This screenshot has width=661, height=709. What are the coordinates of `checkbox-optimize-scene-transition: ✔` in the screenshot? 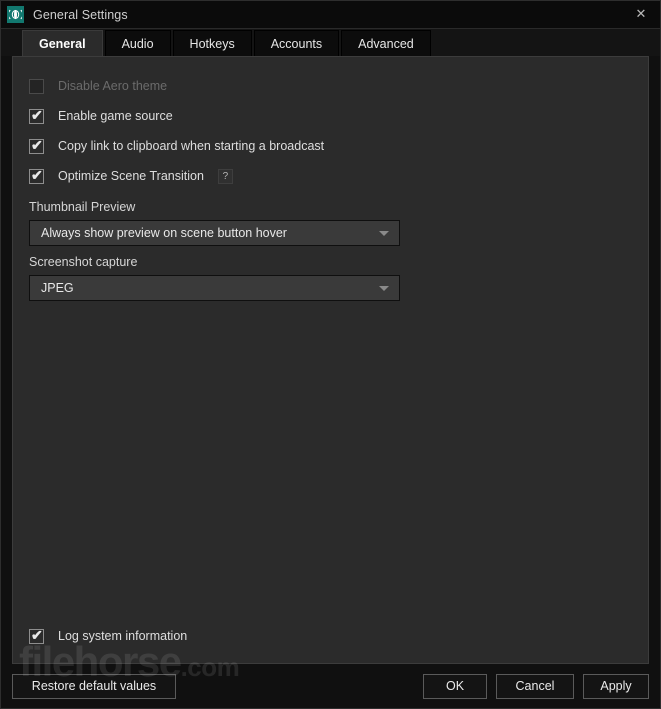 It's located at (36, 175).